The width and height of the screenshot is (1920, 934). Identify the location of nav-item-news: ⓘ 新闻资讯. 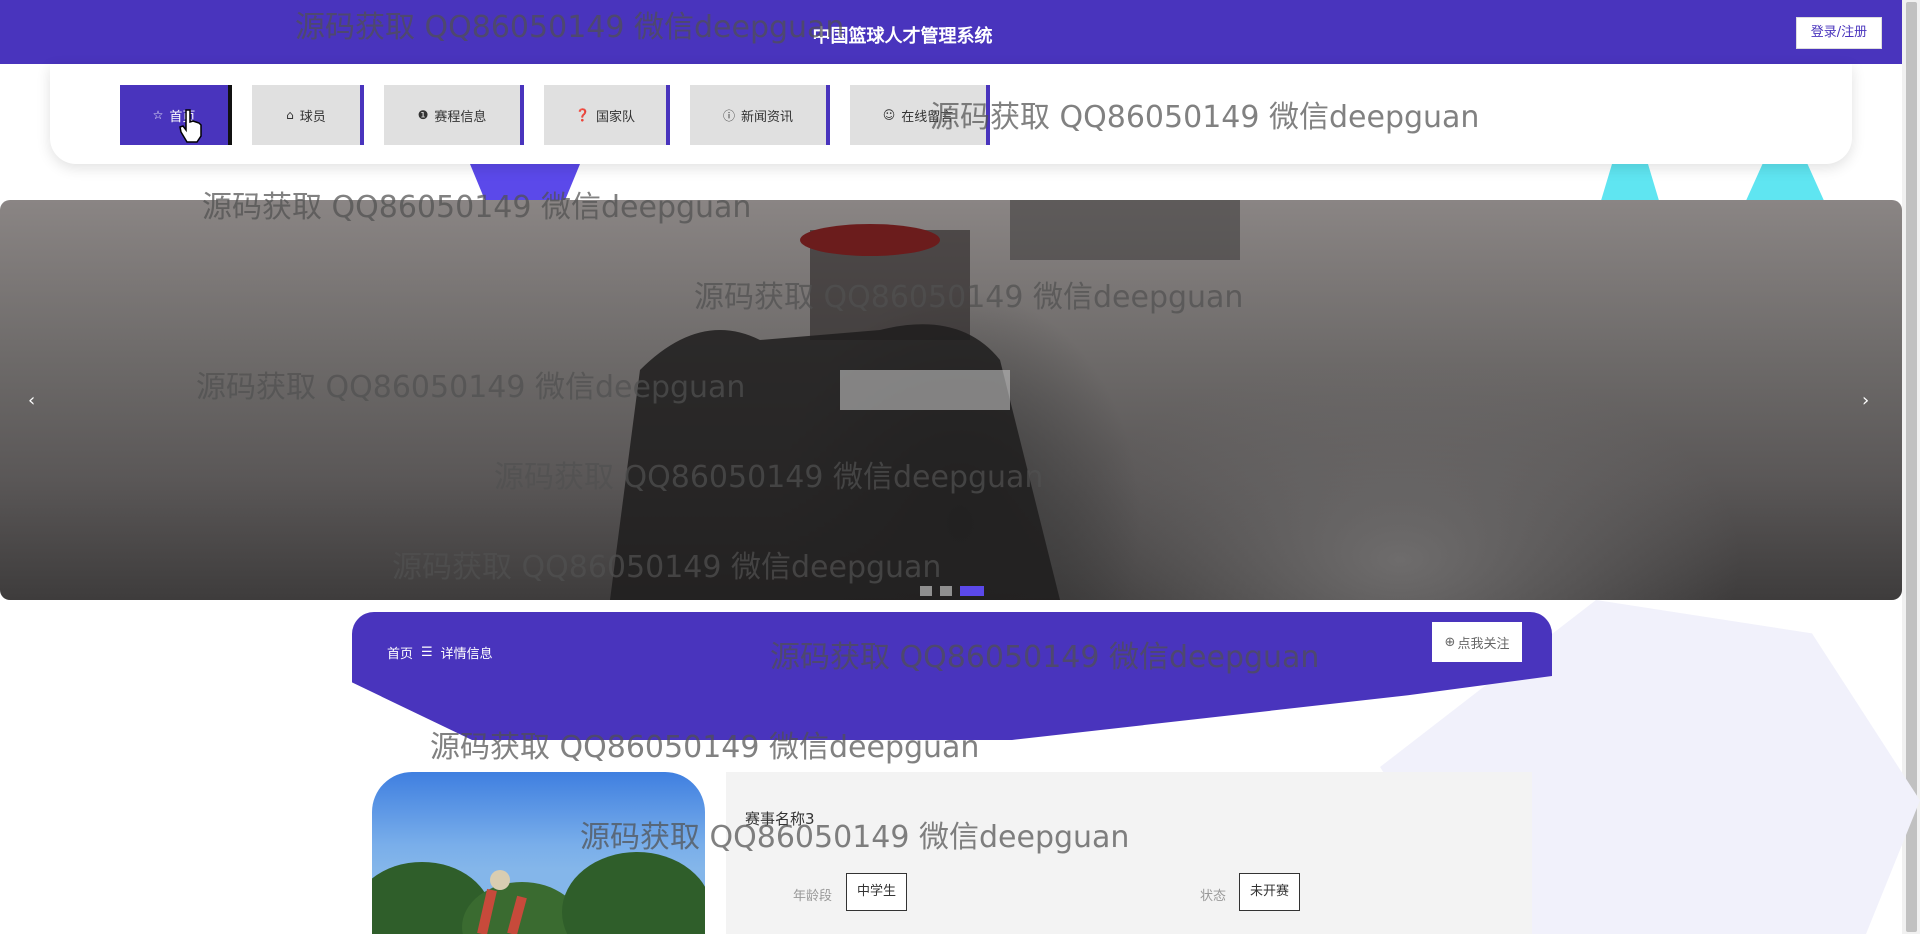
(760, 115).